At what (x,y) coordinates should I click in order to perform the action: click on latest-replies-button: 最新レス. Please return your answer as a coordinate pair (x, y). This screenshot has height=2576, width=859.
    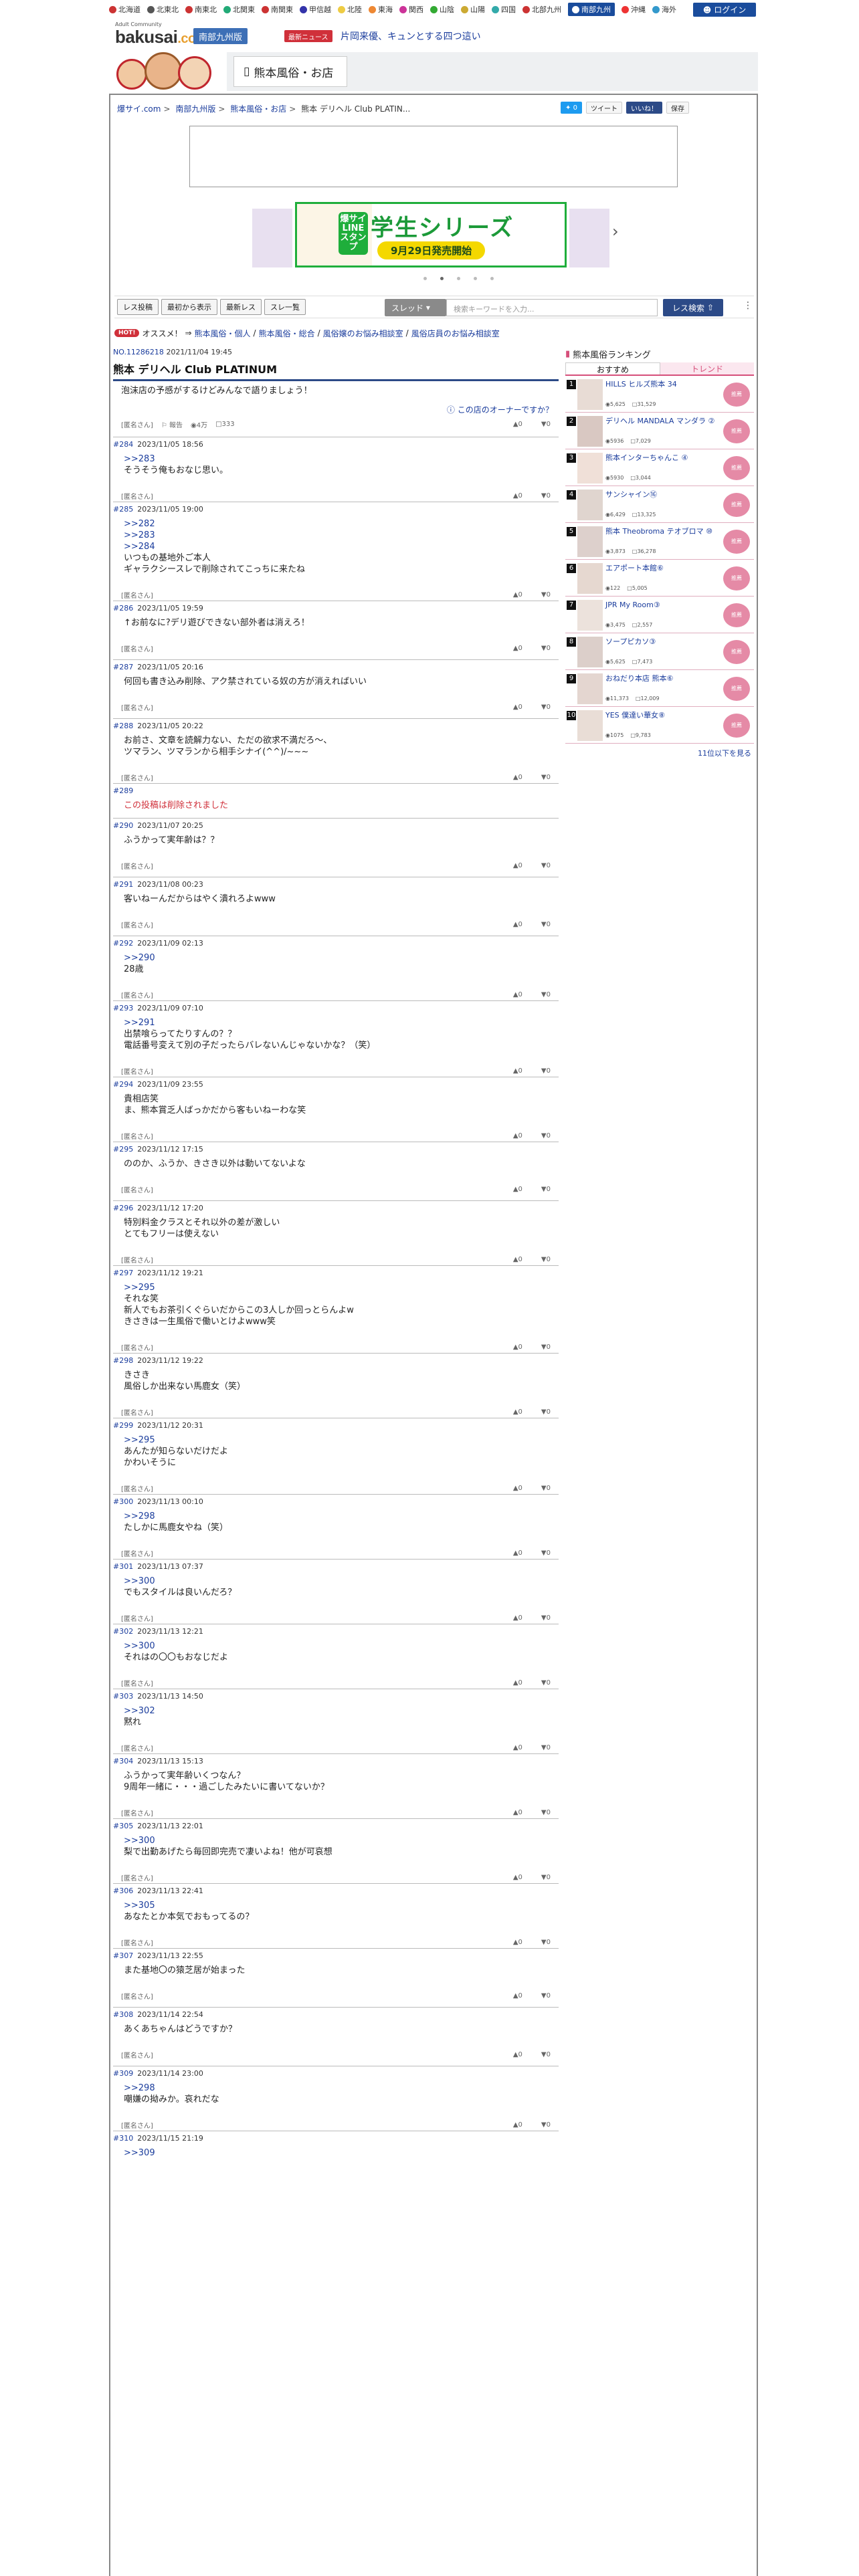
    Looking at the image, I should click on (241, 307).